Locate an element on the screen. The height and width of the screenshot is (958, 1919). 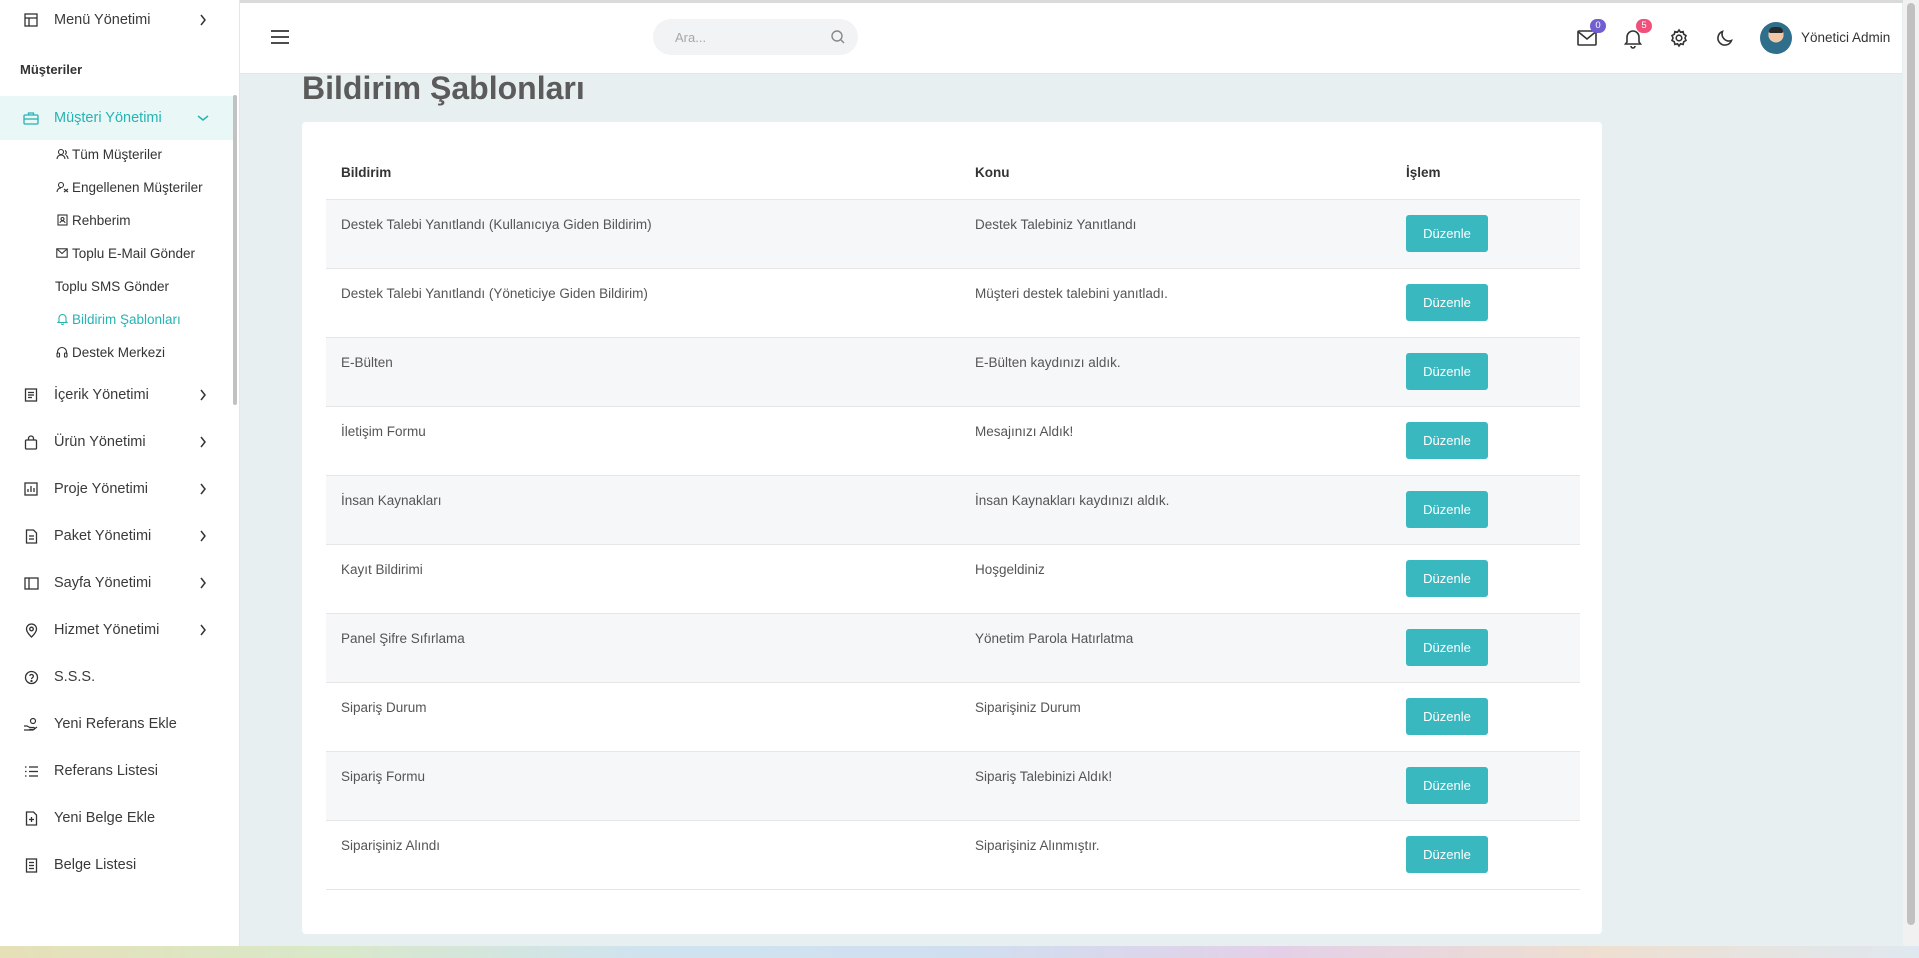
cell-konu: Müşteri destek talebini yanıtladı. is located at coordinates (1175, 303).